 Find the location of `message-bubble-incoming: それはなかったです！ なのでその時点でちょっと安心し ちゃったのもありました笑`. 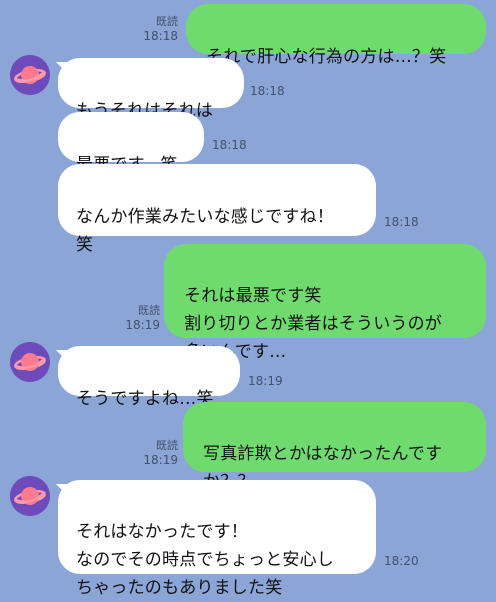

message-bubble-incoming: それはなかったです！ なのでその時点でちょっと安心し ちゃったのもありました笑 is located at coordinates (217, 539).